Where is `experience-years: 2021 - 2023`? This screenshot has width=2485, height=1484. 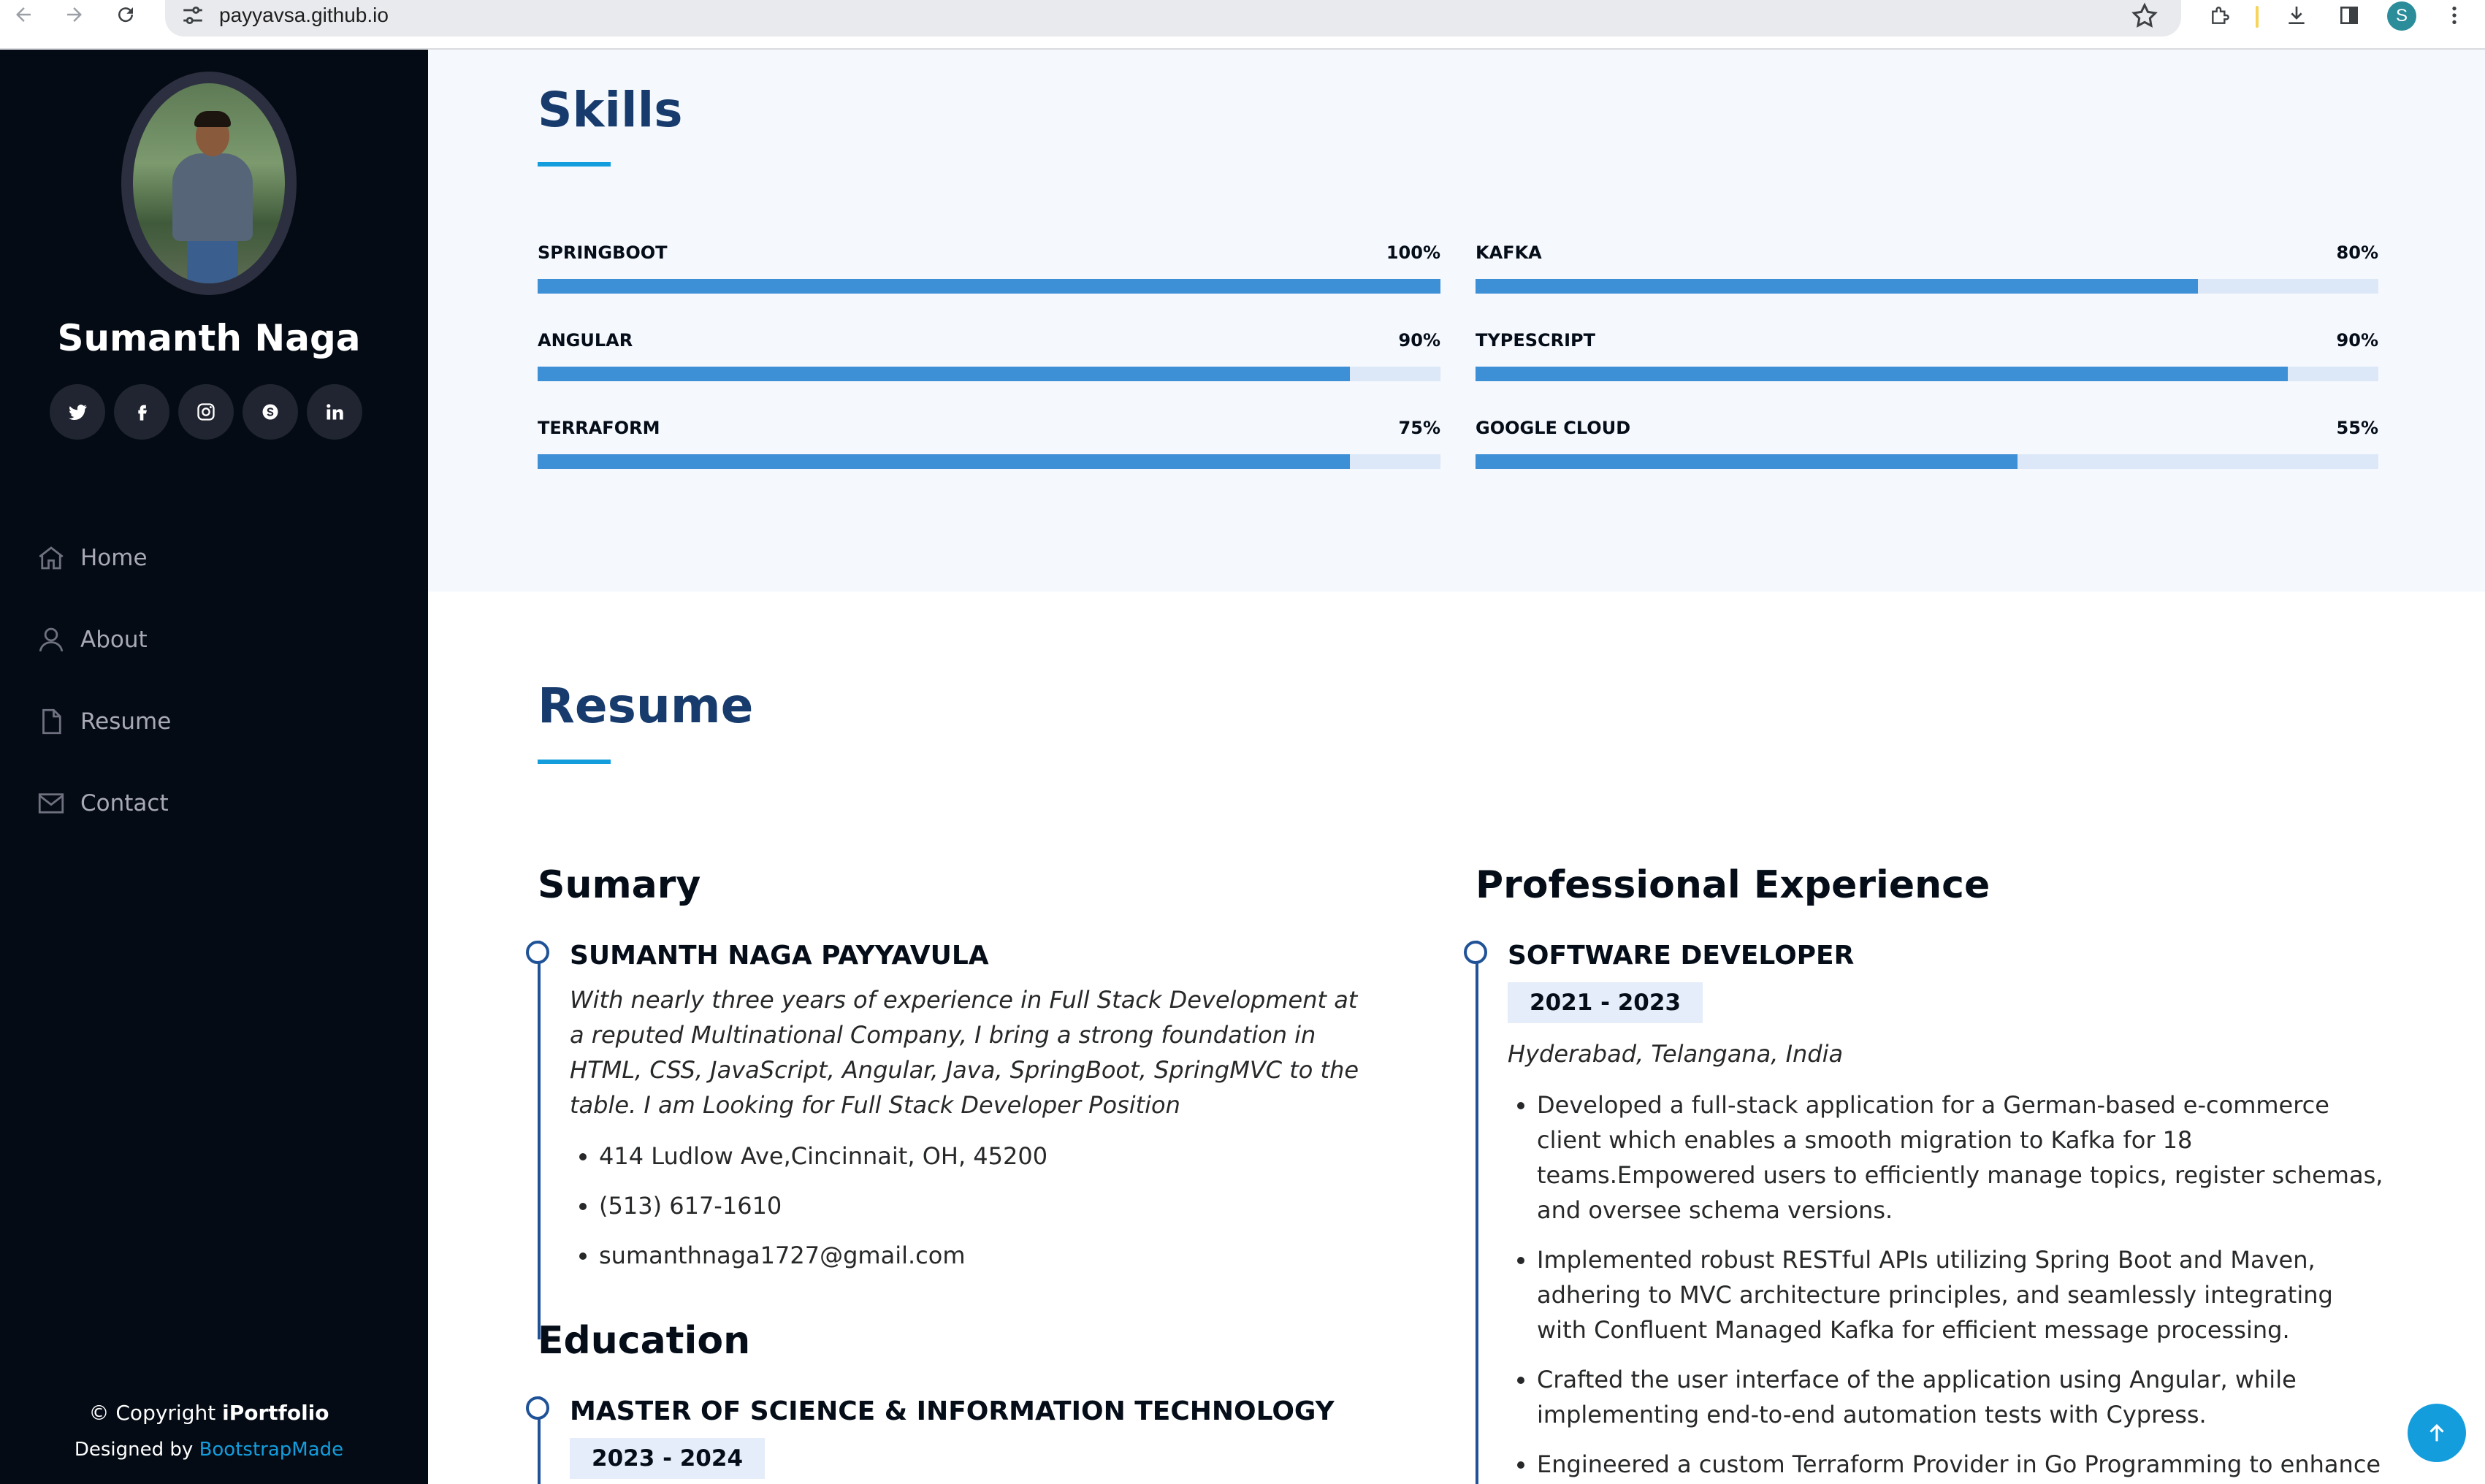 experience-years: 2021 - 2023 is located at coordinates (1605, 1003).